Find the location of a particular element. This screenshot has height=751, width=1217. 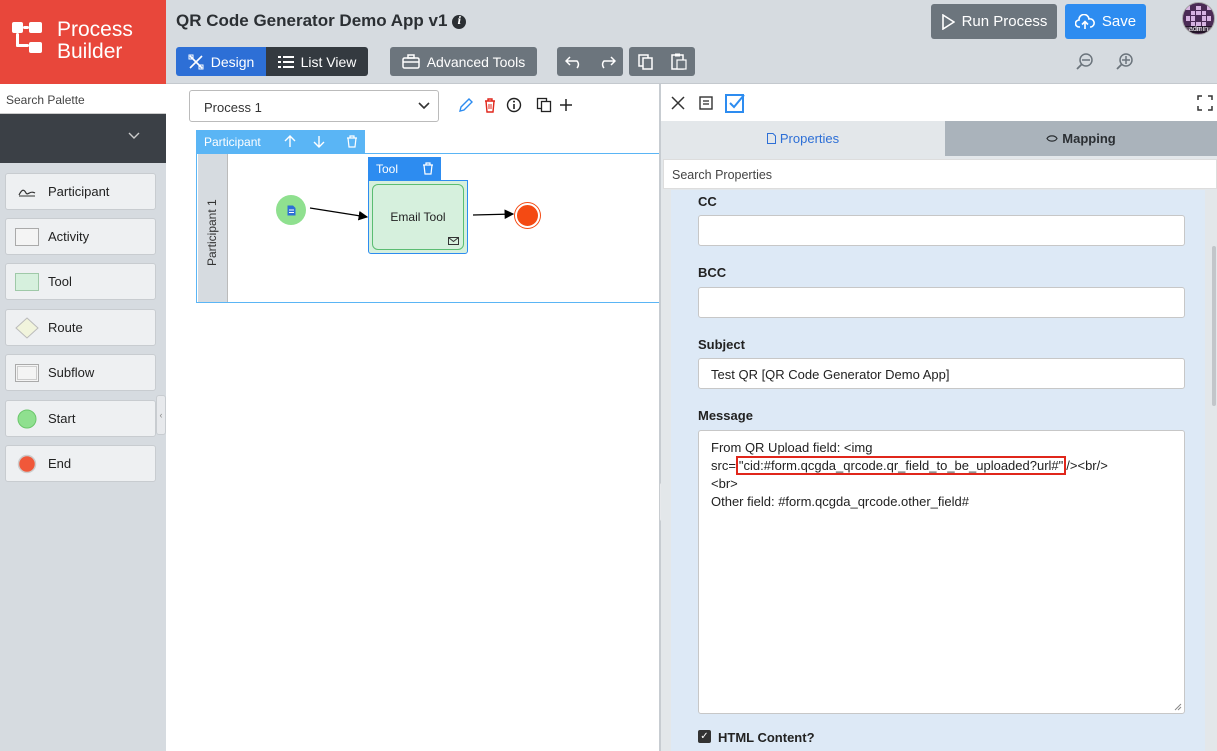

copy-icon is located at coordinates (645, 61).